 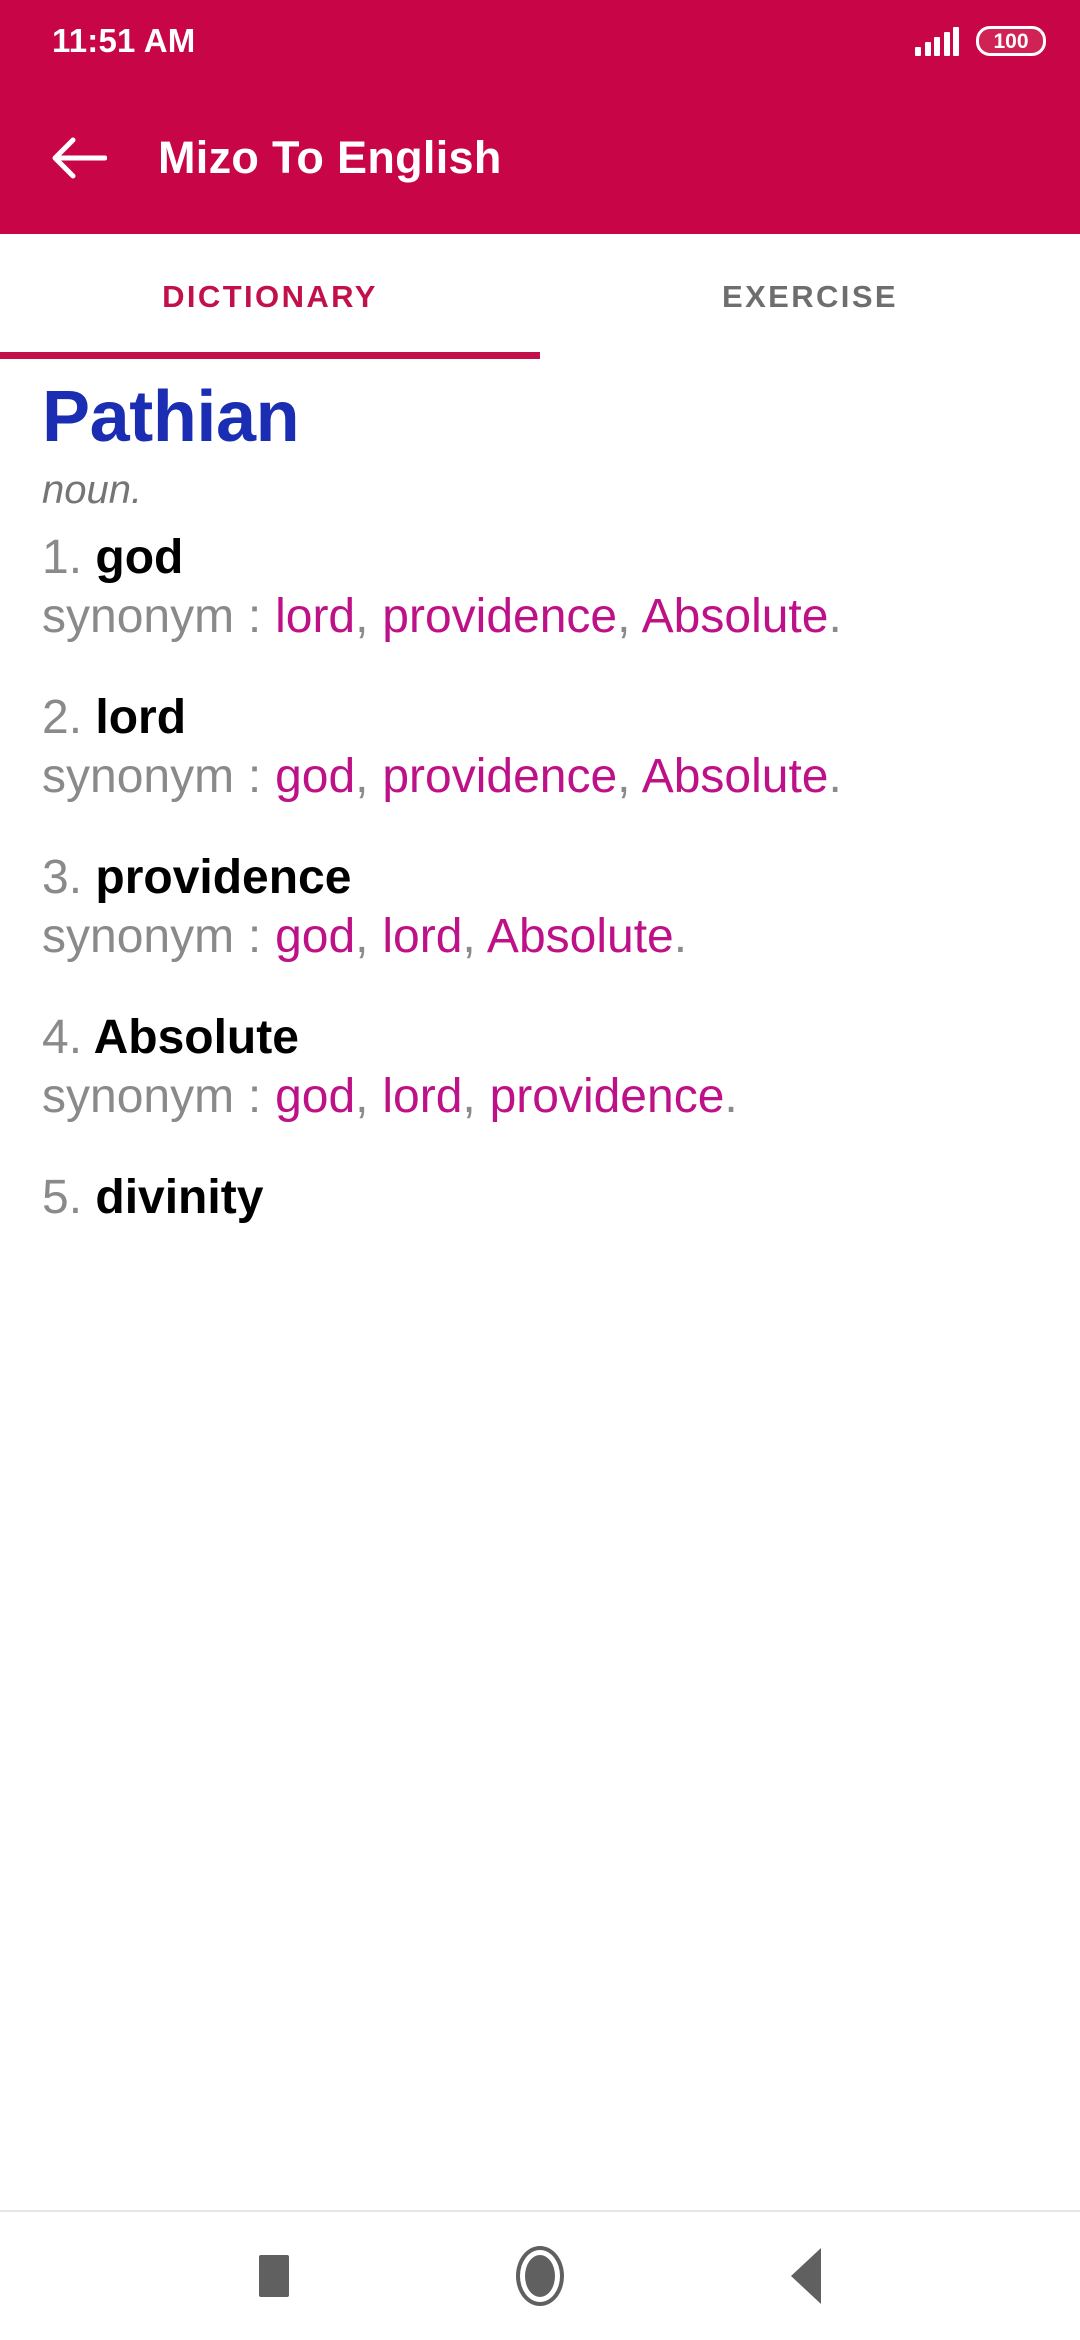 I want to click on sense-heading: 3. providence, so click(x=543, y=878).